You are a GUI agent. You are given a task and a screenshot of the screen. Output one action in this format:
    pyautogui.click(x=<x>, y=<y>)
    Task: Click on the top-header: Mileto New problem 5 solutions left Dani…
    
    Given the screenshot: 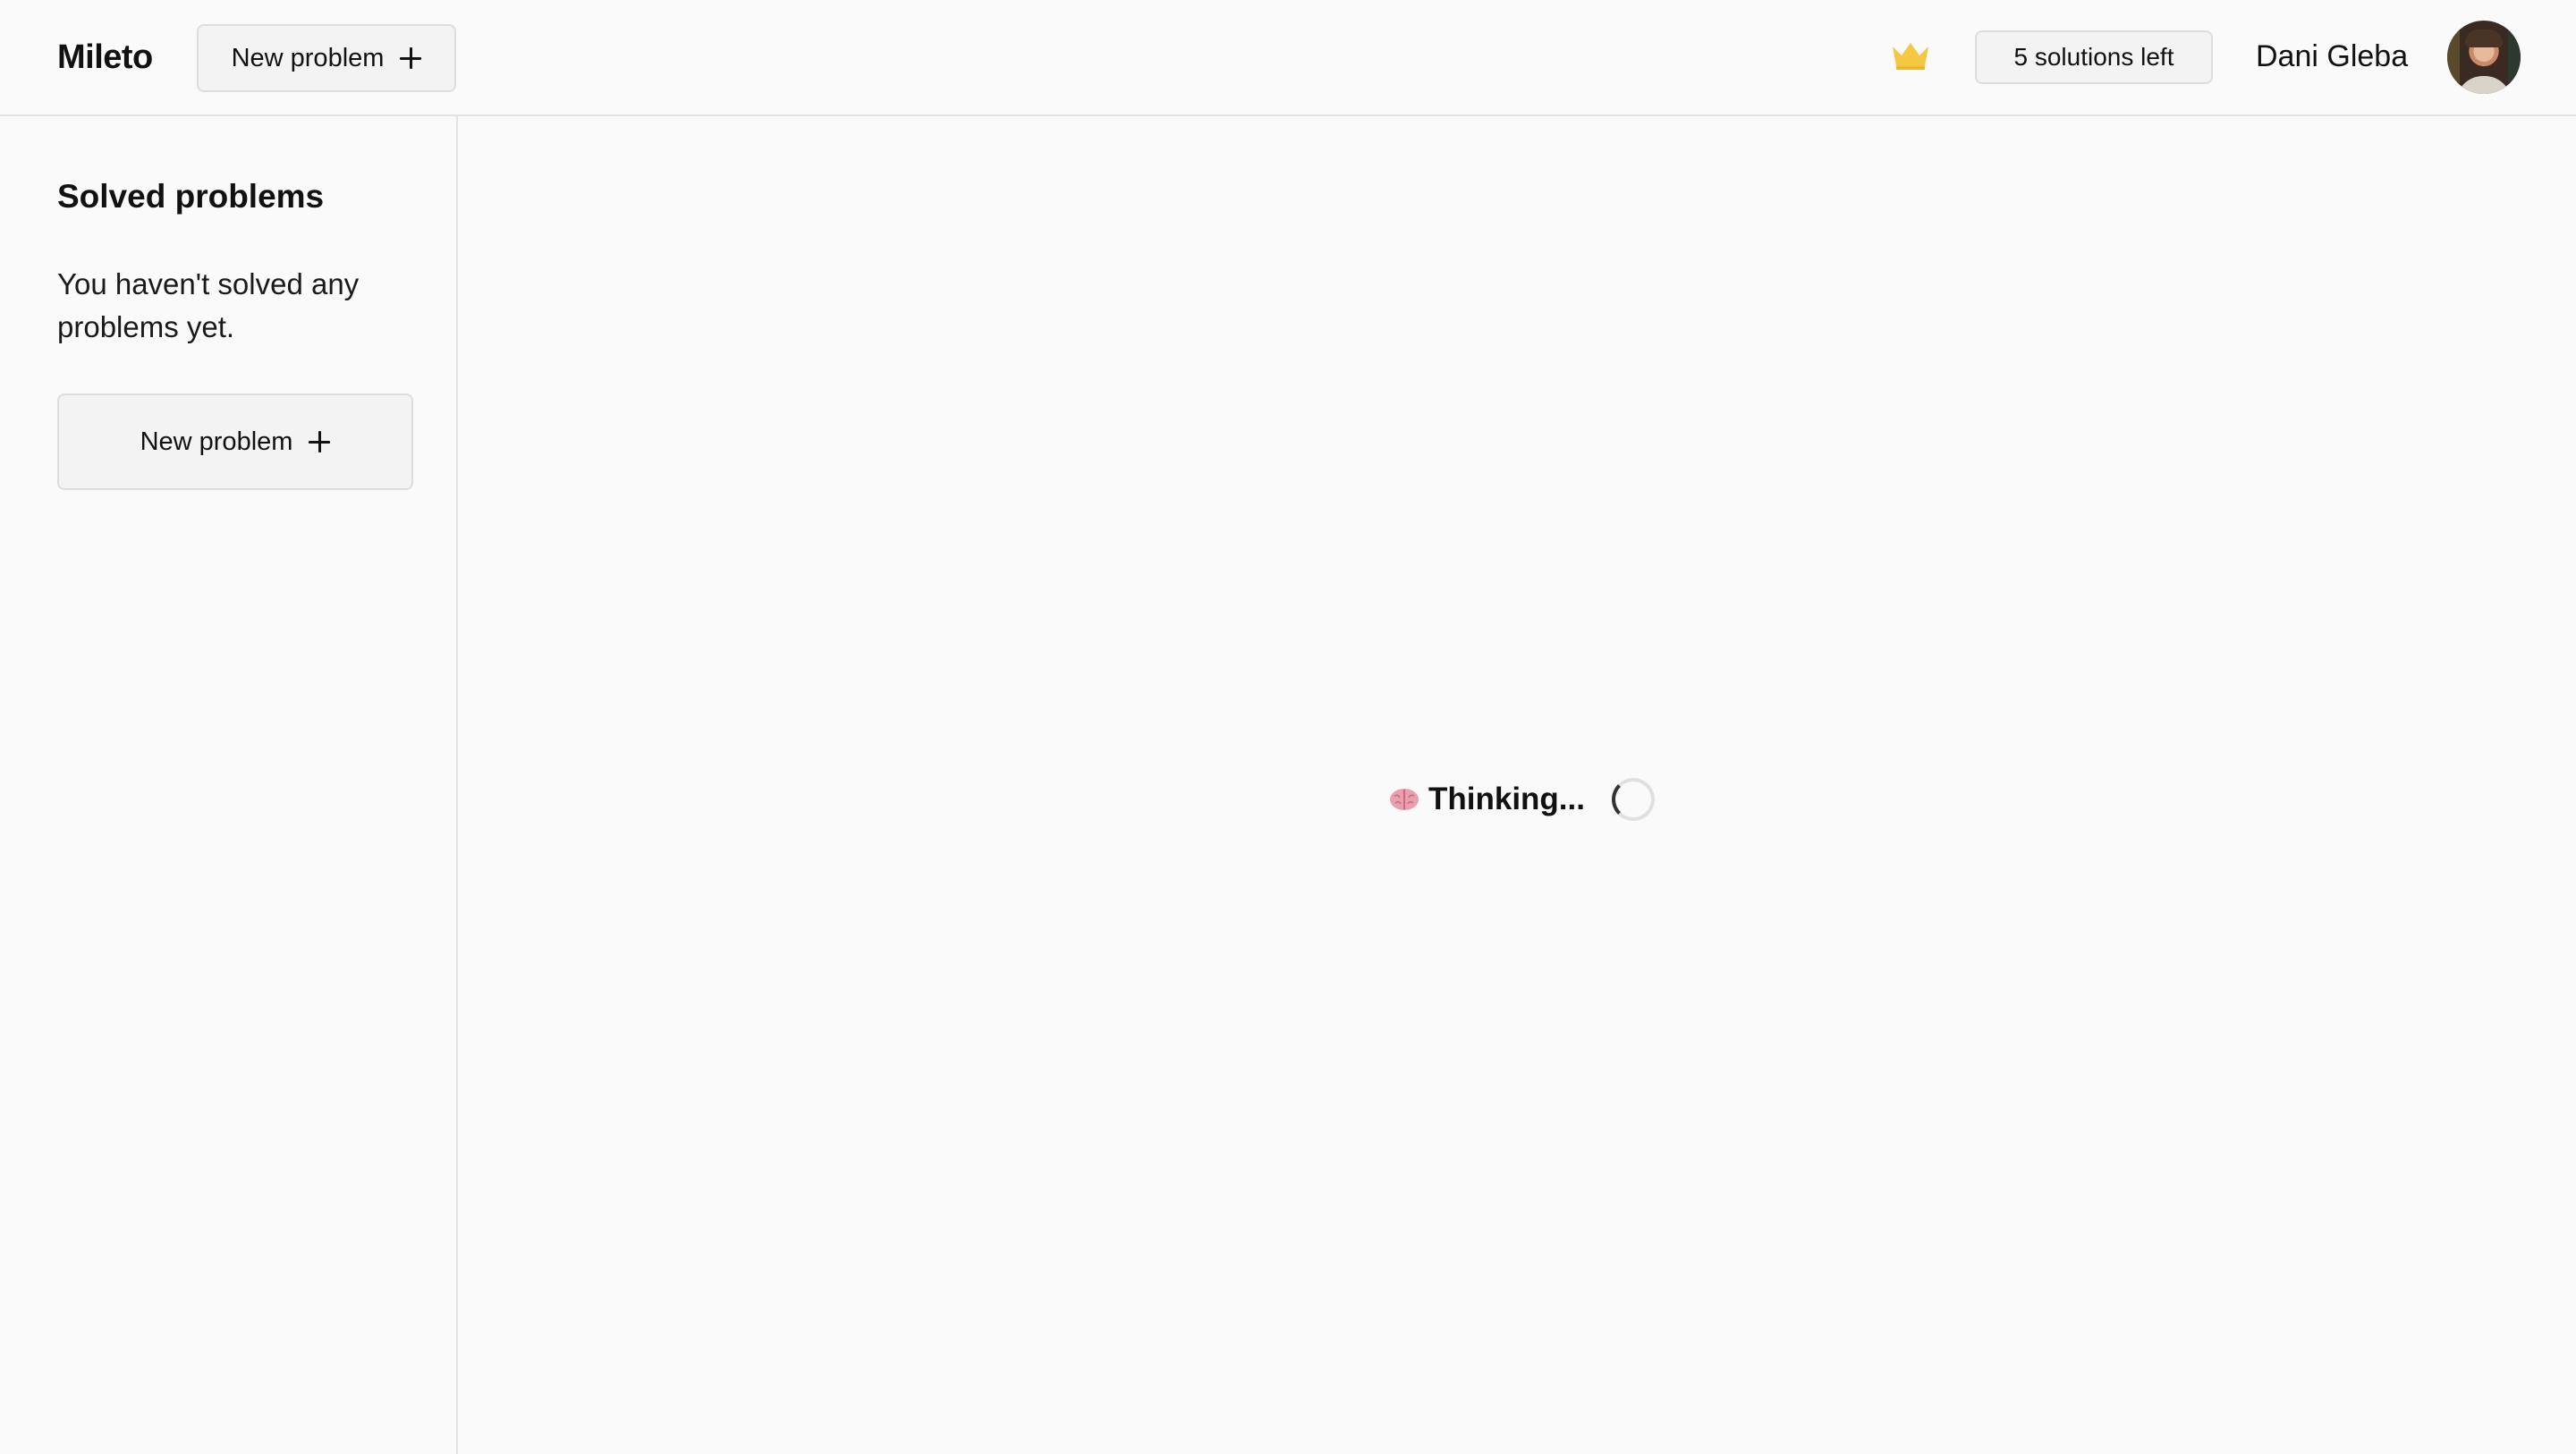 What is the action you would take?
    pyautogui.click(x=1288, y=58)
    